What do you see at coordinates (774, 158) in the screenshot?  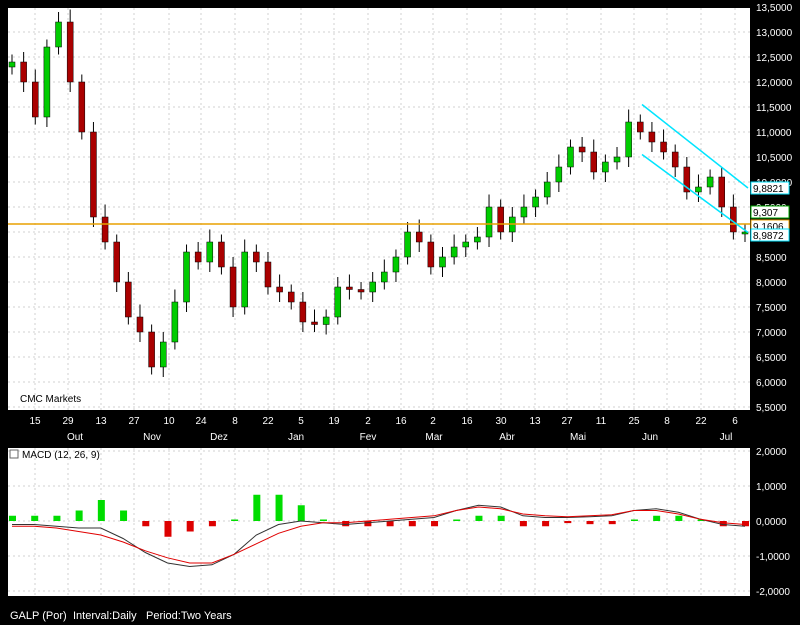 I see `y-tick-label: 10,5000` at bounding box center [774, 158].